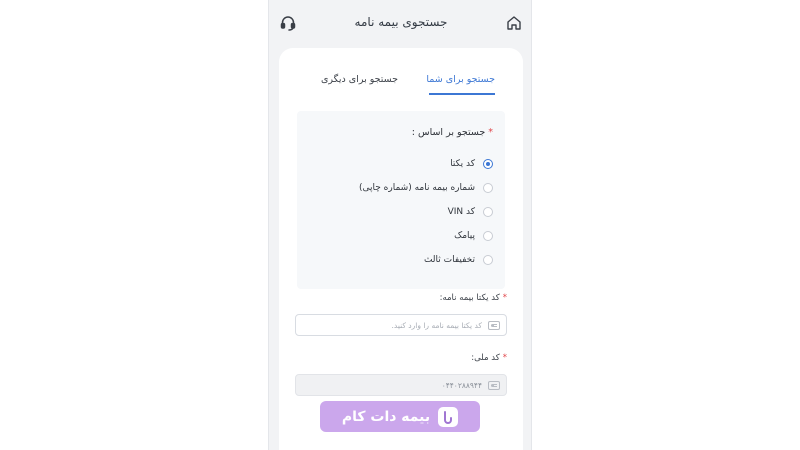  I want to click on app-header: جستجوی بیمه نامه, so click(400, 23).